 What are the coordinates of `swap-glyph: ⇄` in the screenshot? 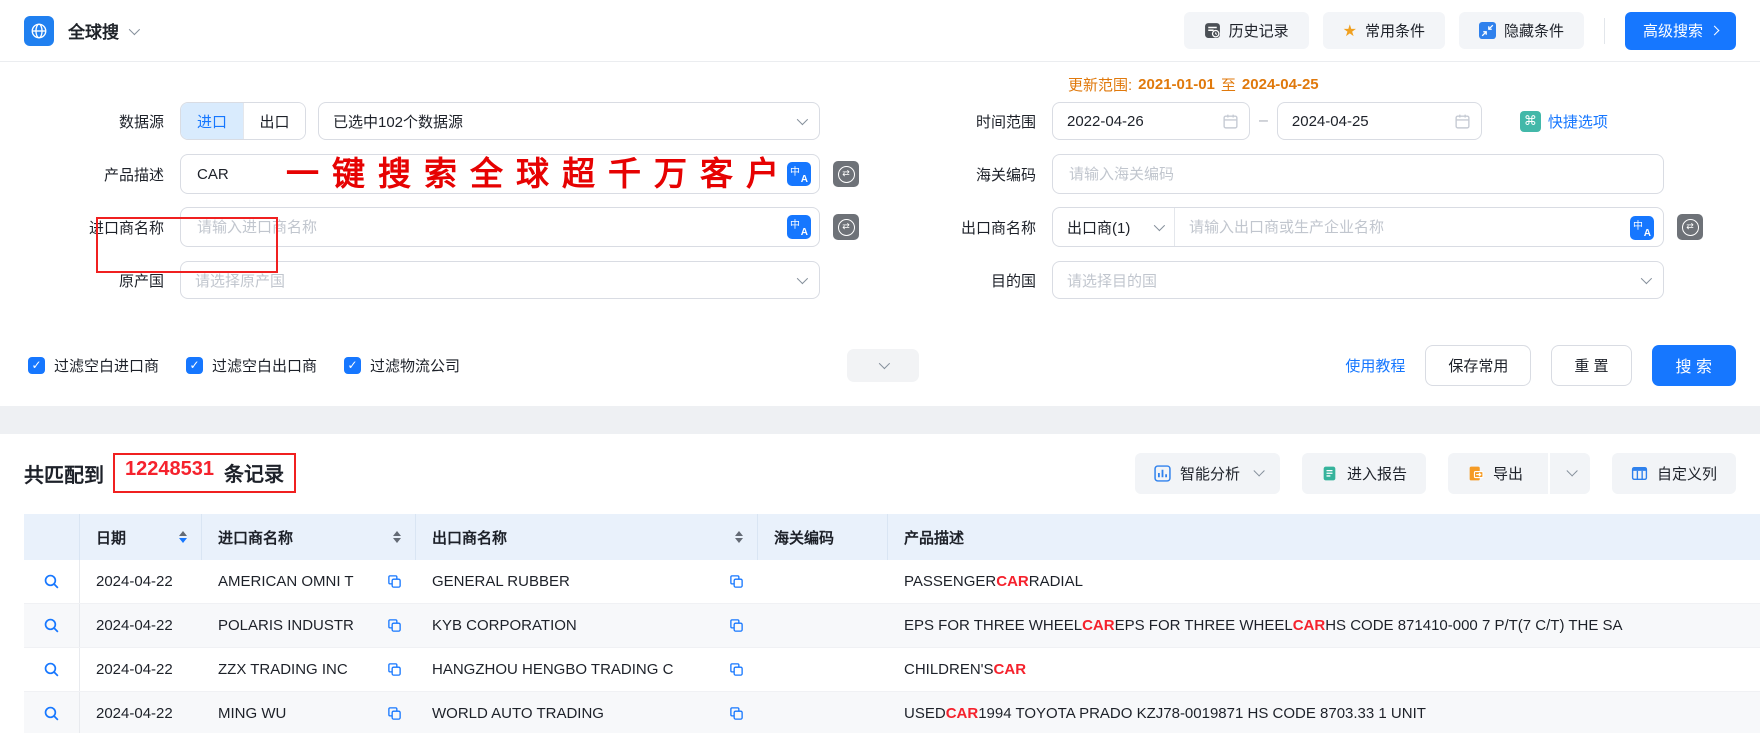 It's located at (846, 174).